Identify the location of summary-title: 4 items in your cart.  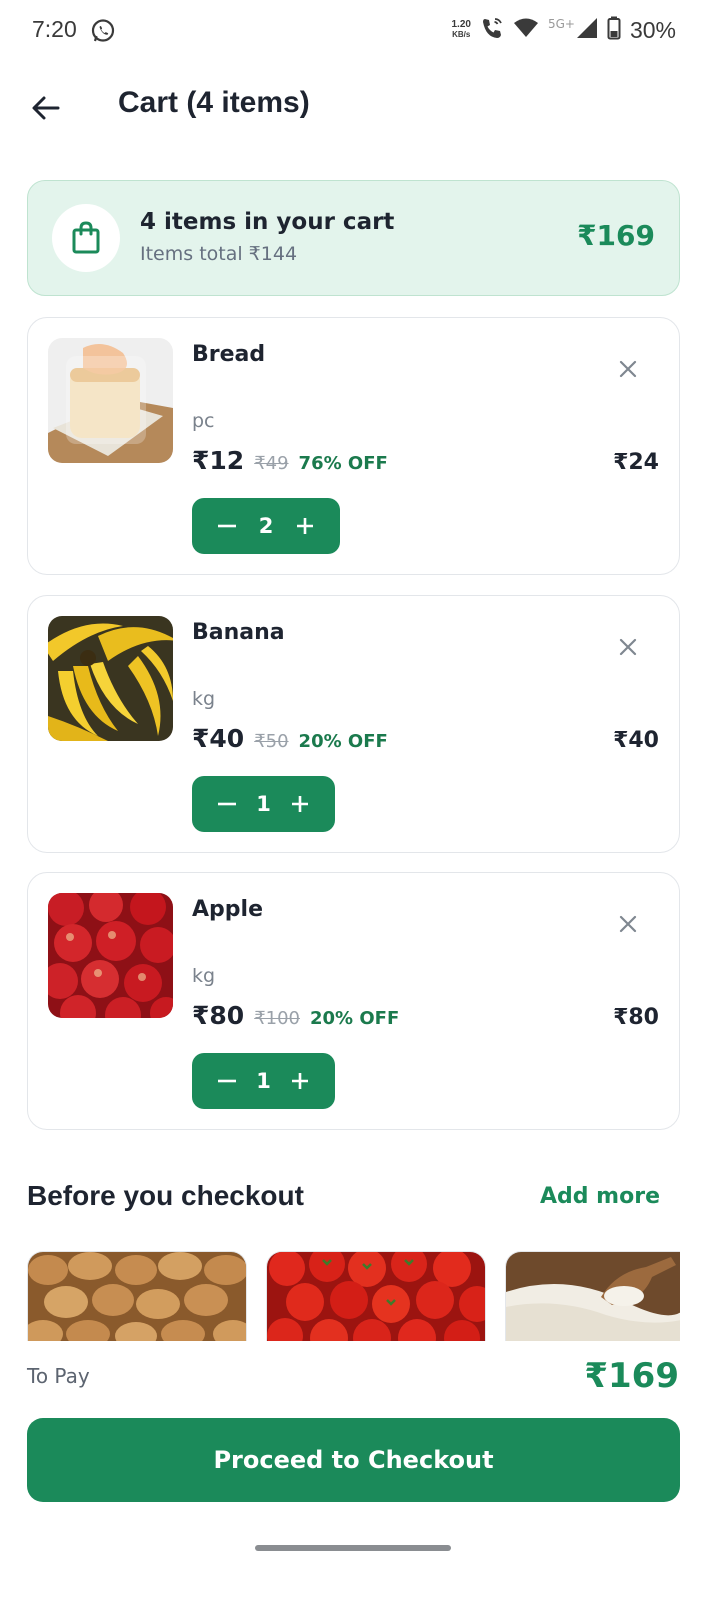
(267, 222).